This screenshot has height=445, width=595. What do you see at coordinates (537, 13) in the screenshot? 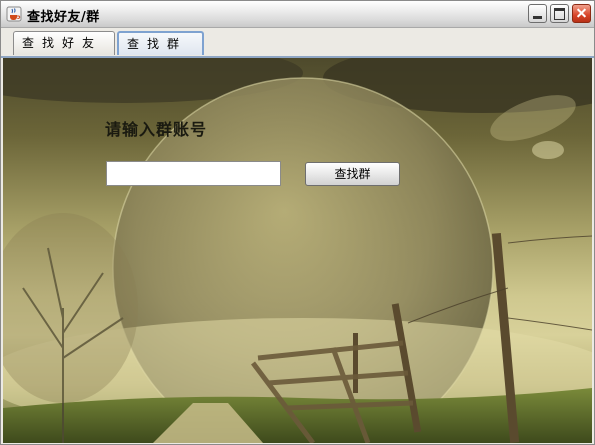
I see `minimize-button` at bounding box center [537, 13].